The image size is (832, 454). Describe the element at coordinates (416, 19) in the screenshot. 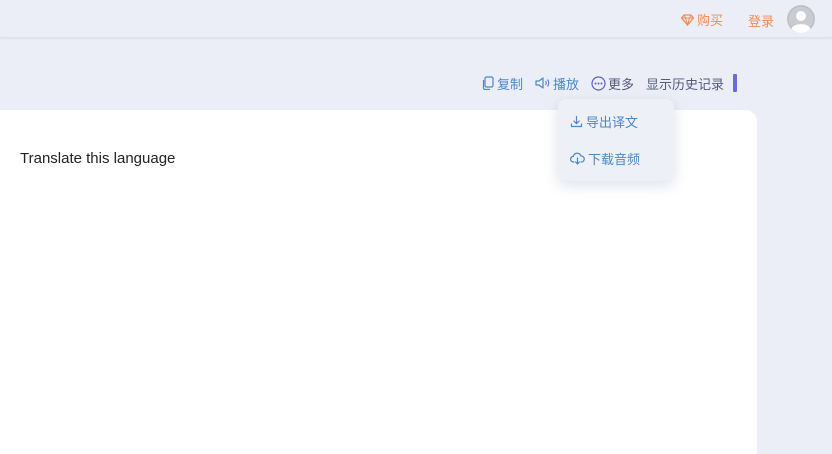

I see `top-bar: 购买 登录` at that location.